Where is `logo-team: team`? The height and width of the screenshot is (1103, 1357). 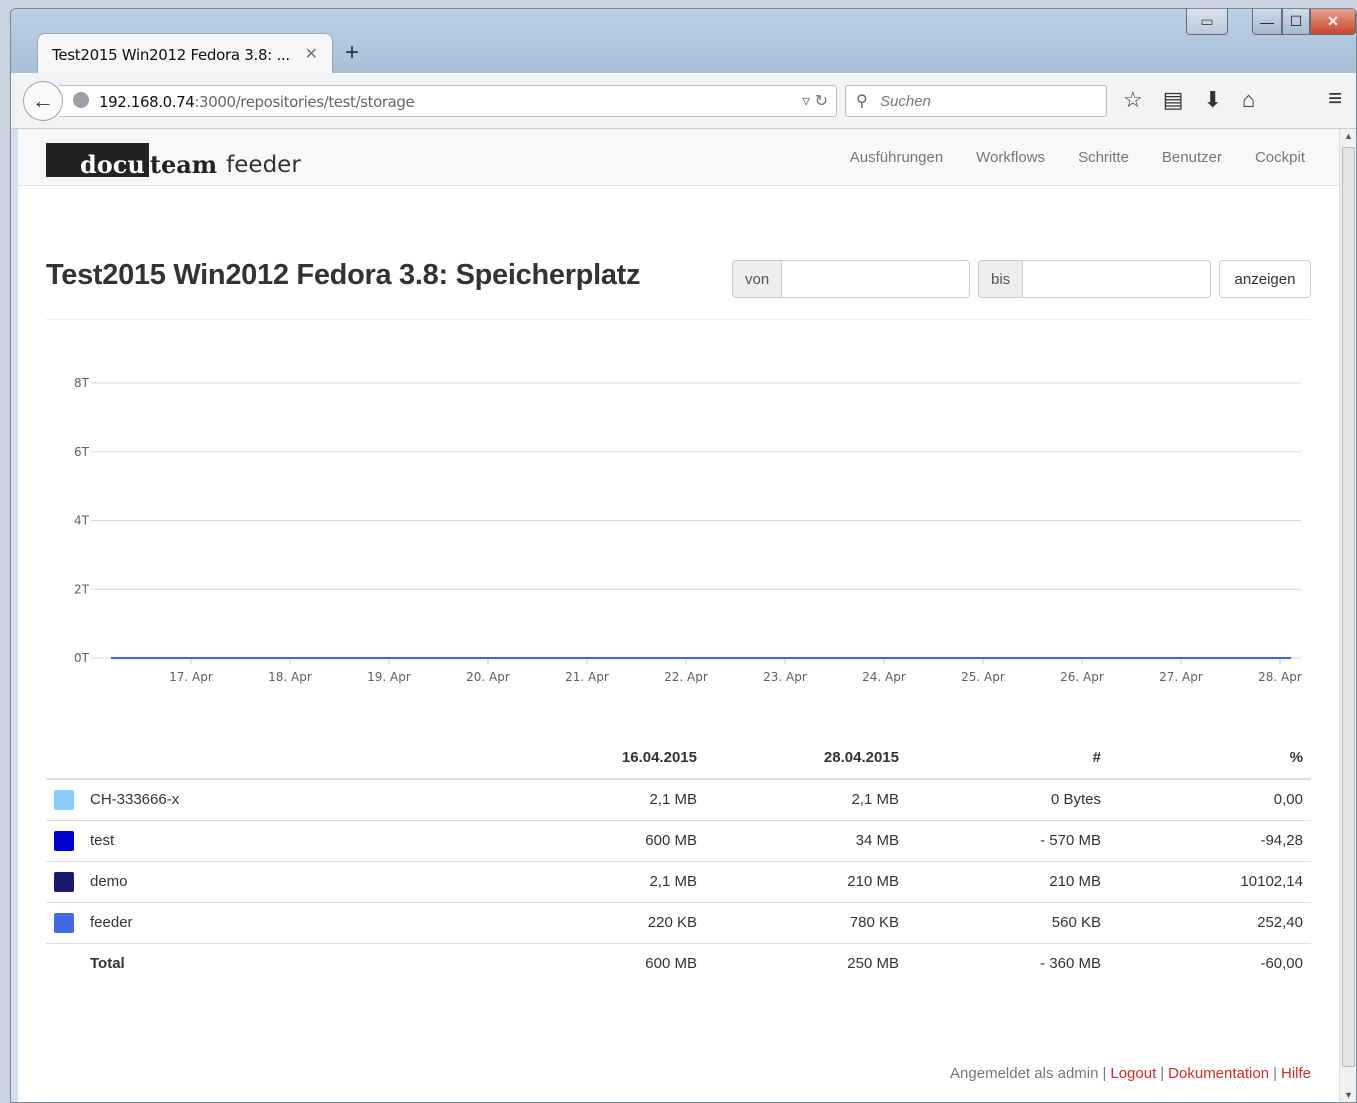
logo-team: team is located at coordinates (183, 164).